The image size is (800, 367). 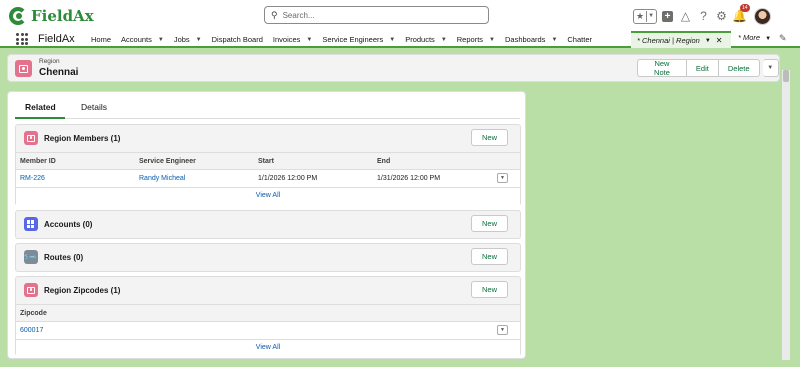 I want to click on nav-item-label: Chatter, so click(x=579, y=39).